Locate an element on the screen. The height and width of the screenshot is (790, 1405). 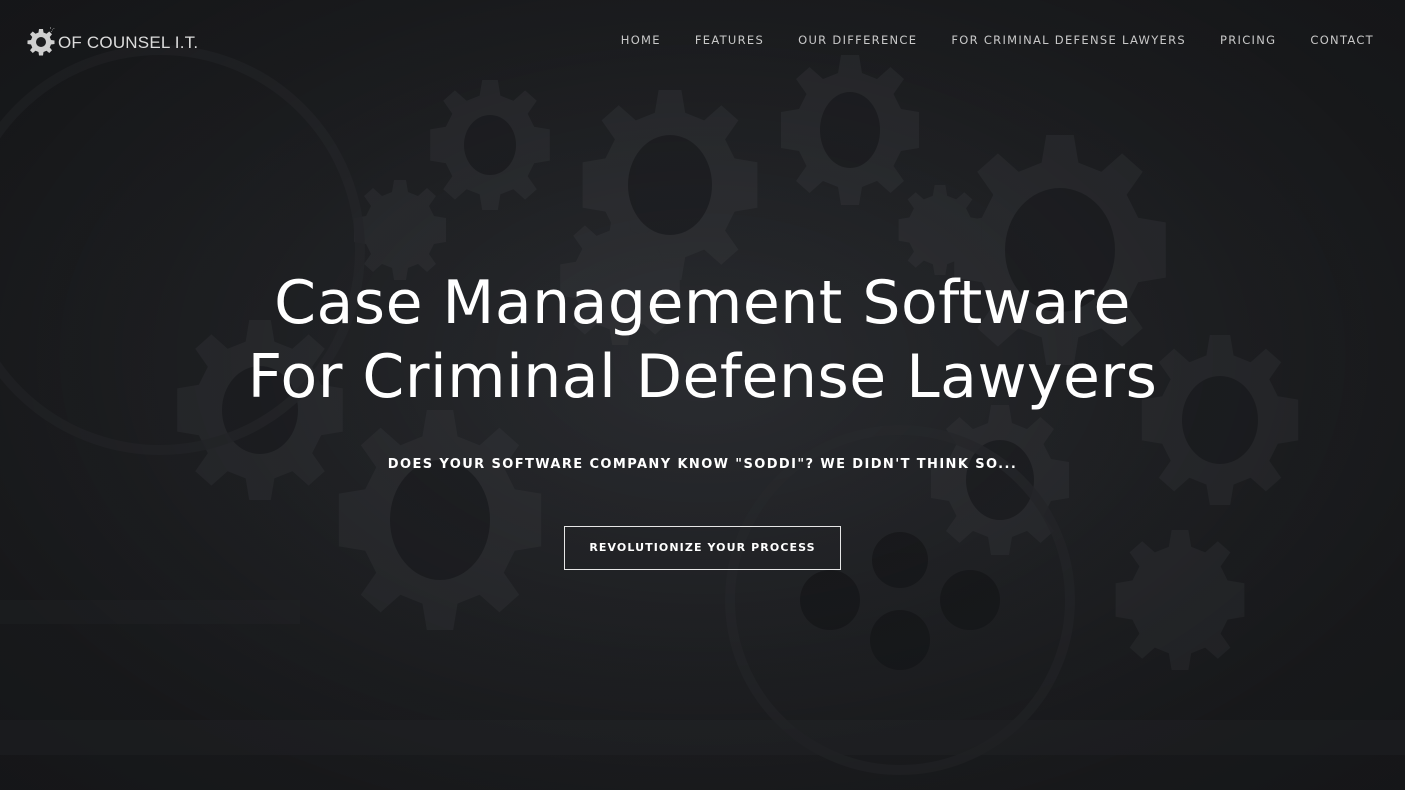
hero-cta-container: REVOLUTIONIZE YOUR PROCESS is located at coordinates (702, 548).